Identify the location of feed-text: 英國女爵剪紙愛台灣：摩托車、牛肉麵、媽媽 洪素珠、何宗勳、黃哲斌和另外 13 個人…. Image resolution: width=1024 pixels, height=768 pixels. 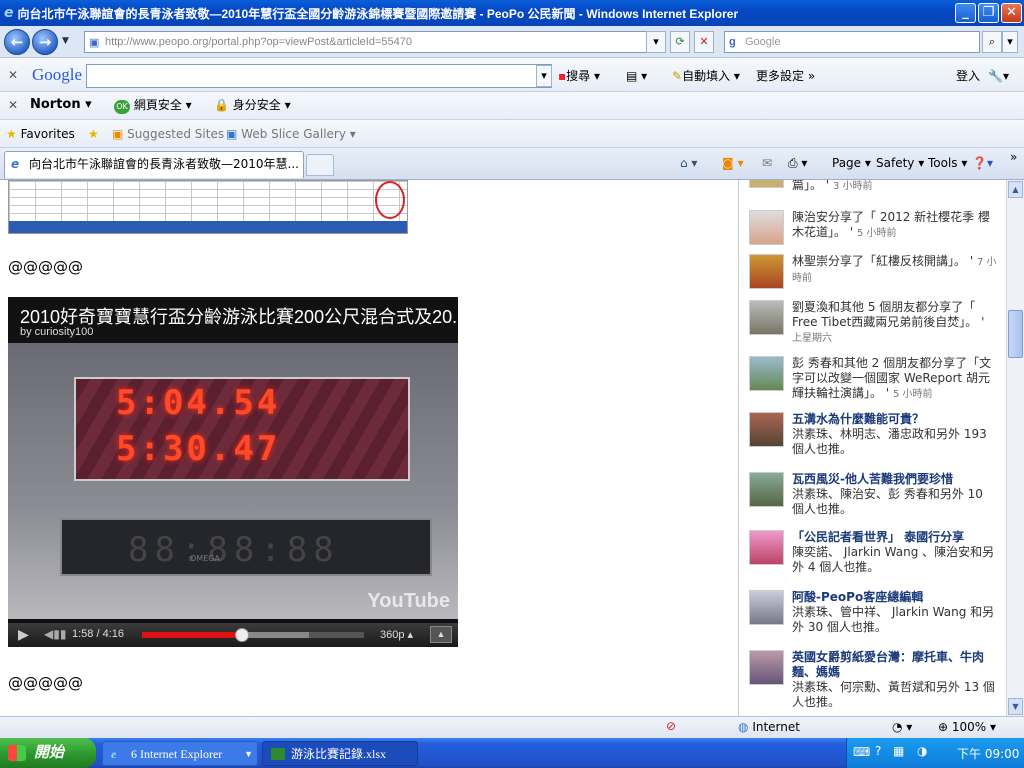
(894, 680).